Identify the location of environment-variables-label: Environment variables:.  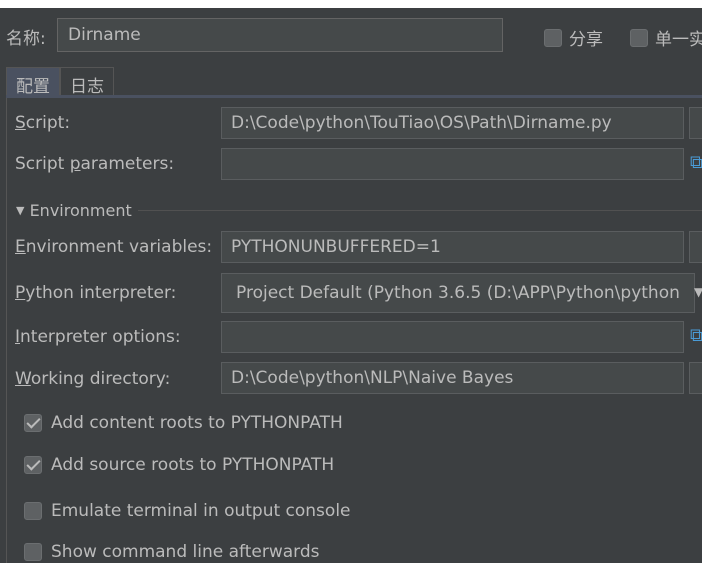
(114, 247).